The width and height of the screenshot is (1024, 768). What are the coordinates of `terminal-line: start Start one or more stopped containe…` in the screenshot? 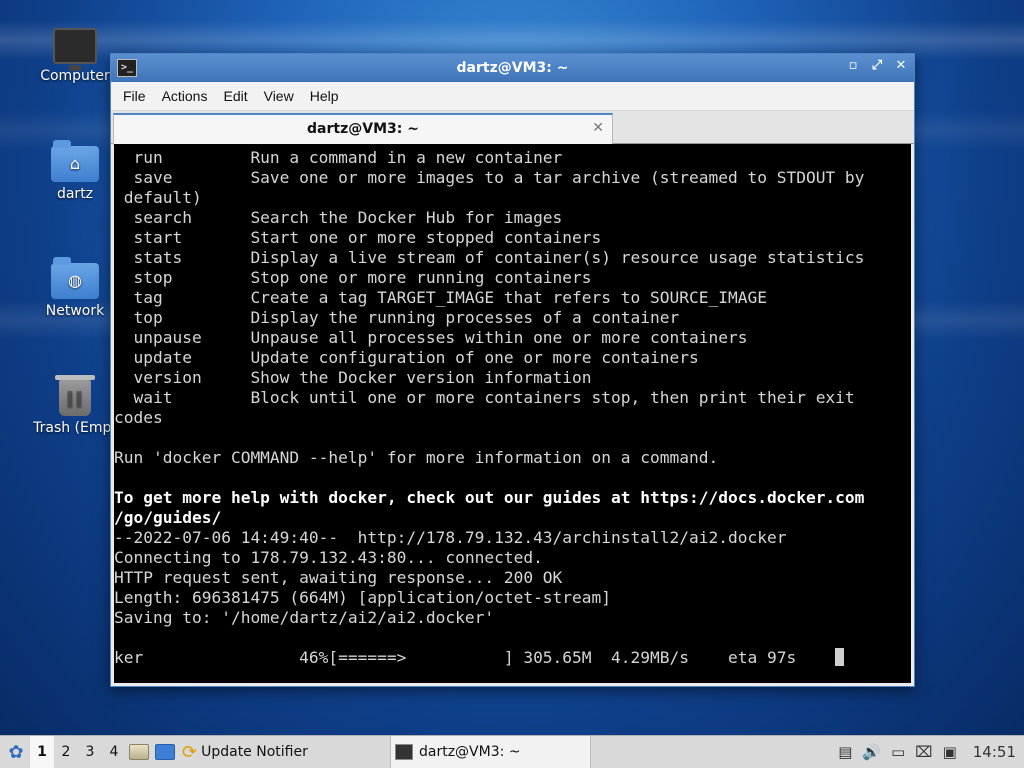 It's located at (358, 237).